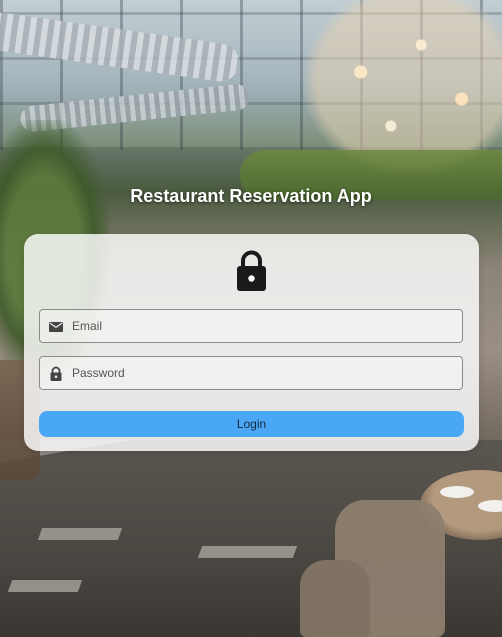  Describe the element at coordinates (251, 424) in the screenshot. I see `login-button: Login` at that location.